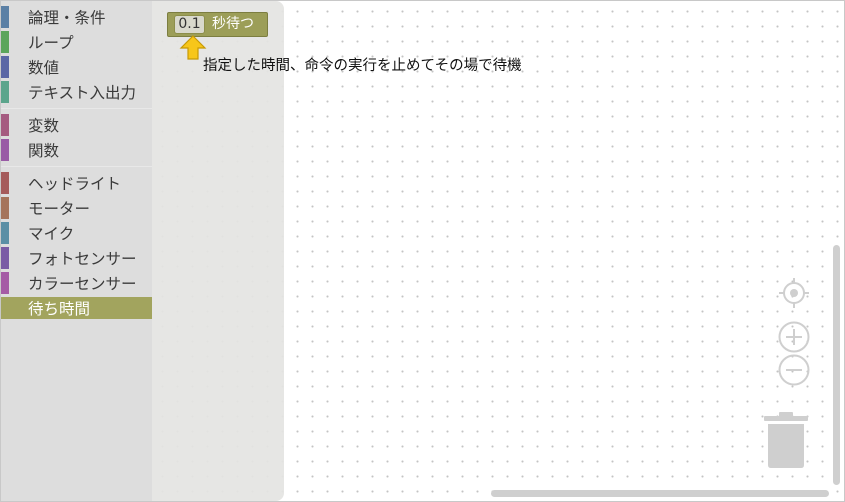  I want to click on category-wait-time: 待ち時間, so click(76, 308).